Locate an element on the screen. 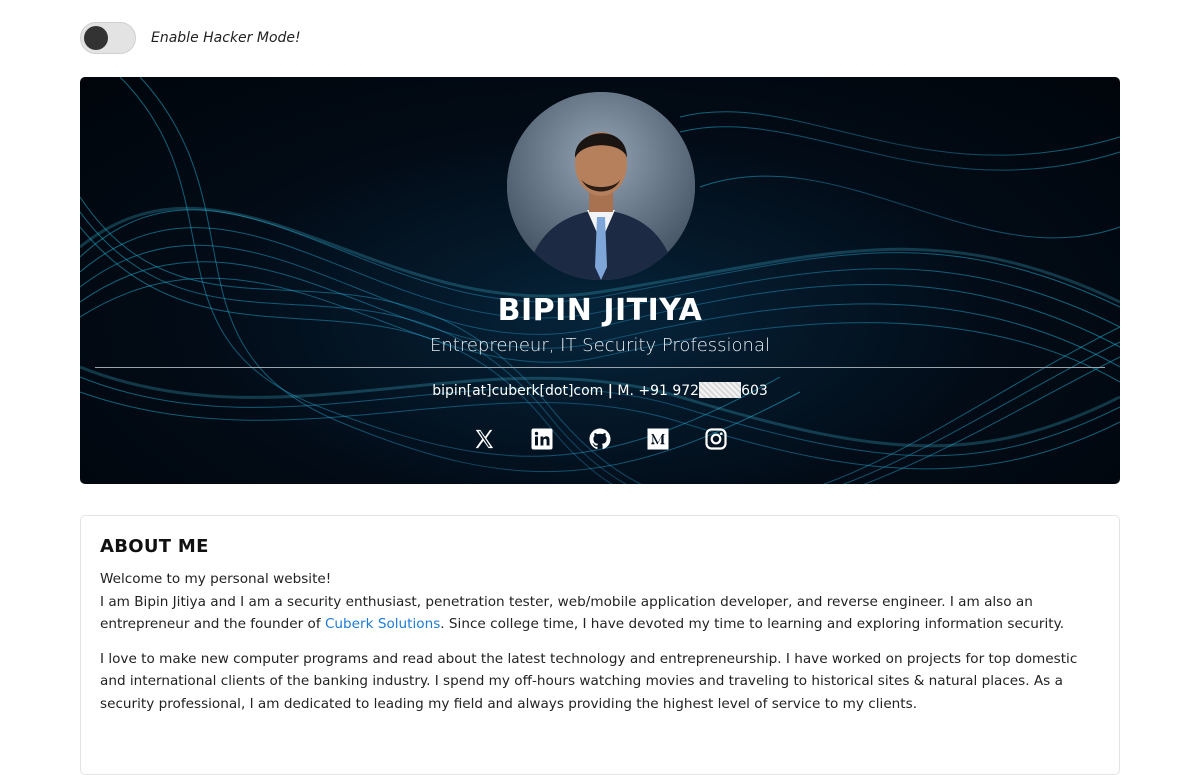 The image size is (1200, 775). github-icon is located at coordinates (600, 439).